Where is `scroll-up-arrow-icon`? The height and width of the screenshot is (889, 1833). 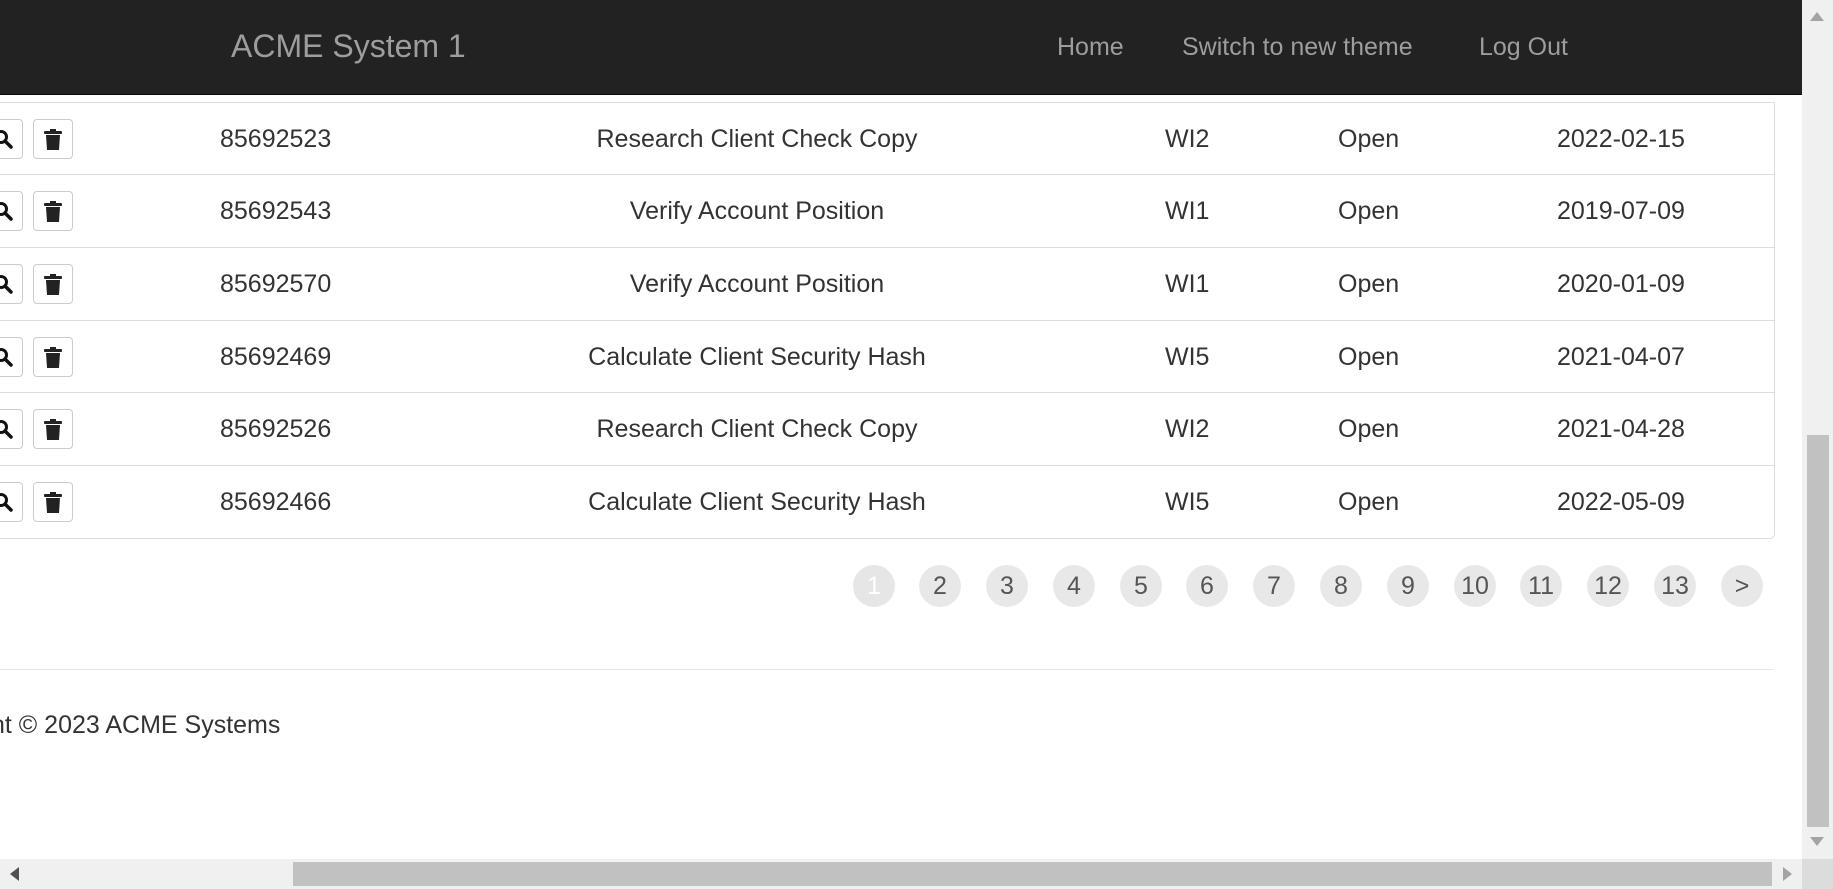
scroll-up-arrow-icon is located at coordinates (1817, 16).